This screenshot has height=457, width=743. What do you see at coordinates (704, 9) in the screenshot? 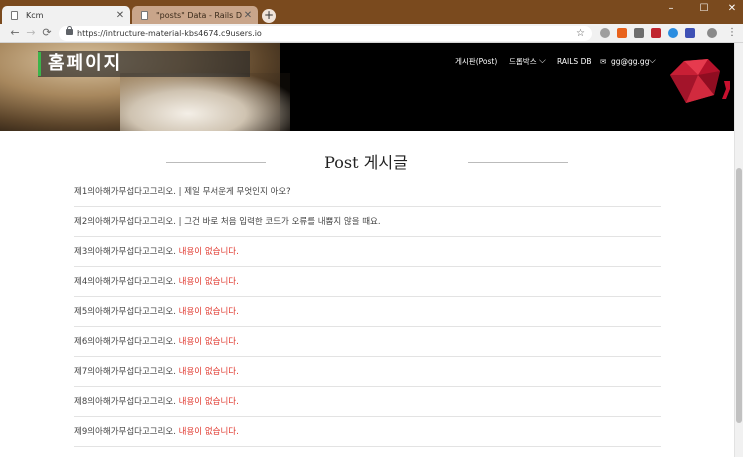
I see `maximize-button: ☐` at bounding box center [704, 9].